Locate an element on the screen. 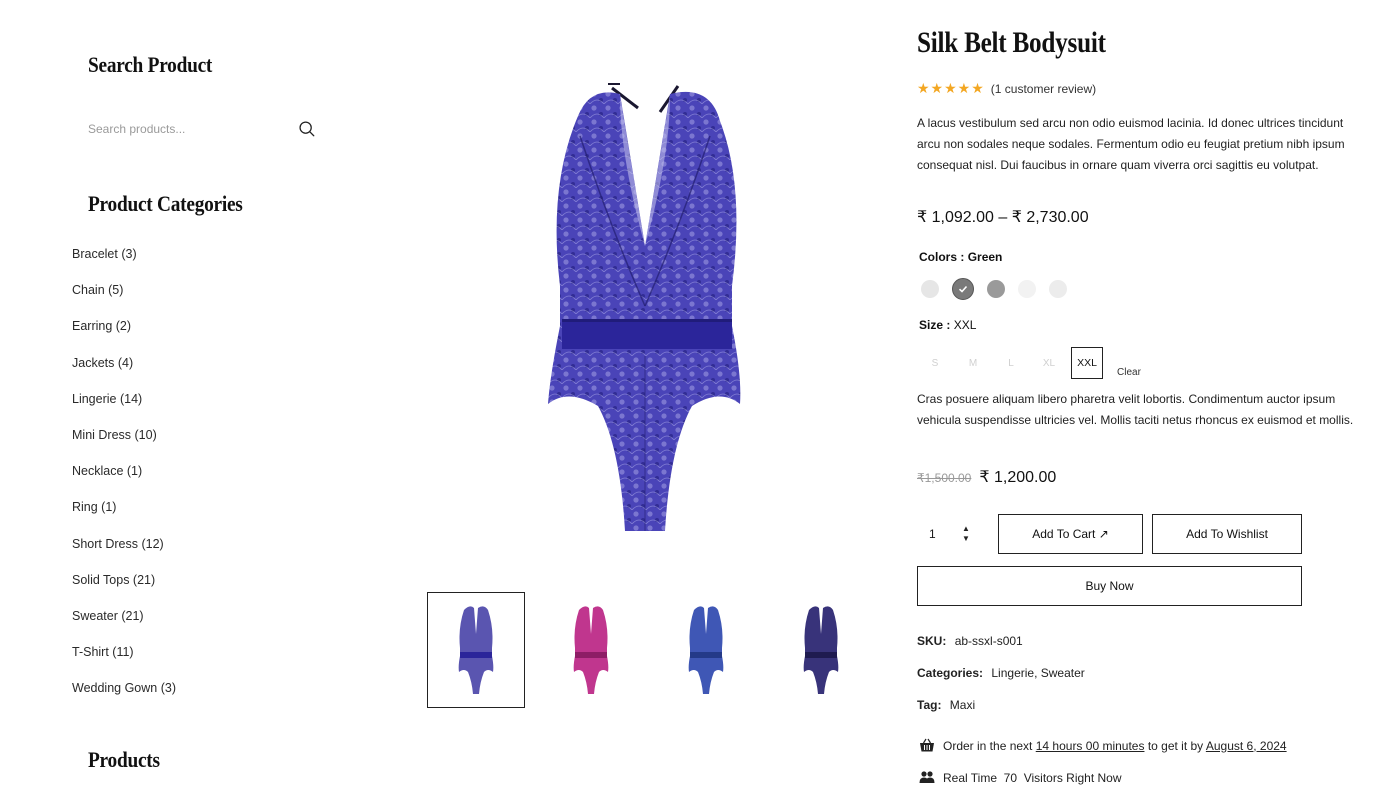 The width and height of the screenshot is (1400, 800). add-to-wishlist-button: Add To Wishlist is located at coordinates (1227, 534).